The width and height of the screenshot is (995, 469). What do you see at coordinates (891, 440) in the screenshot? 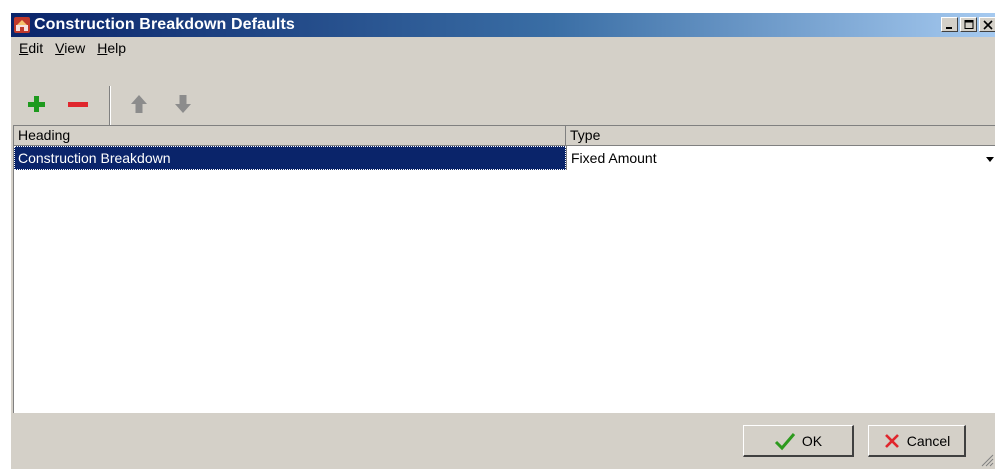
I see `cross-icon` at bounding box center [891, 440].